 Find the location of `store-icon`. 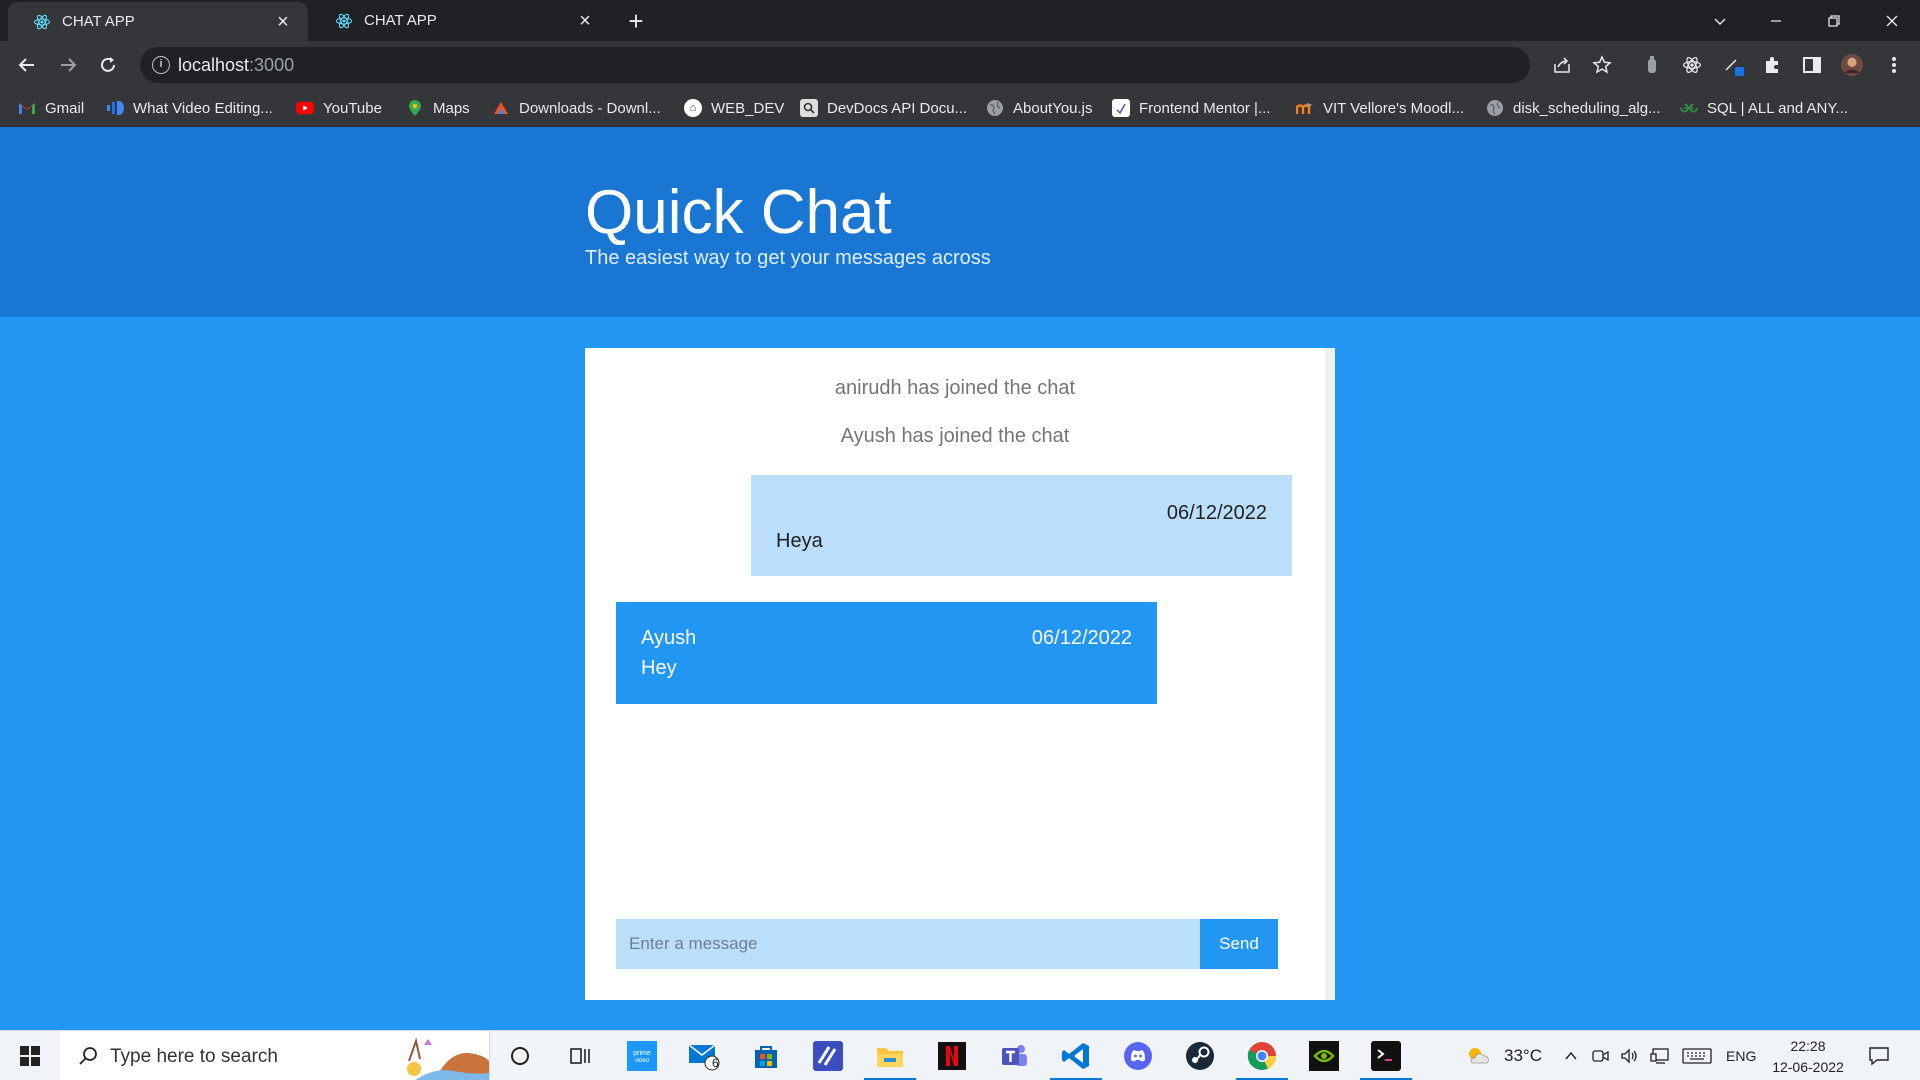

store-icon is located at coordinates (766, 1056).